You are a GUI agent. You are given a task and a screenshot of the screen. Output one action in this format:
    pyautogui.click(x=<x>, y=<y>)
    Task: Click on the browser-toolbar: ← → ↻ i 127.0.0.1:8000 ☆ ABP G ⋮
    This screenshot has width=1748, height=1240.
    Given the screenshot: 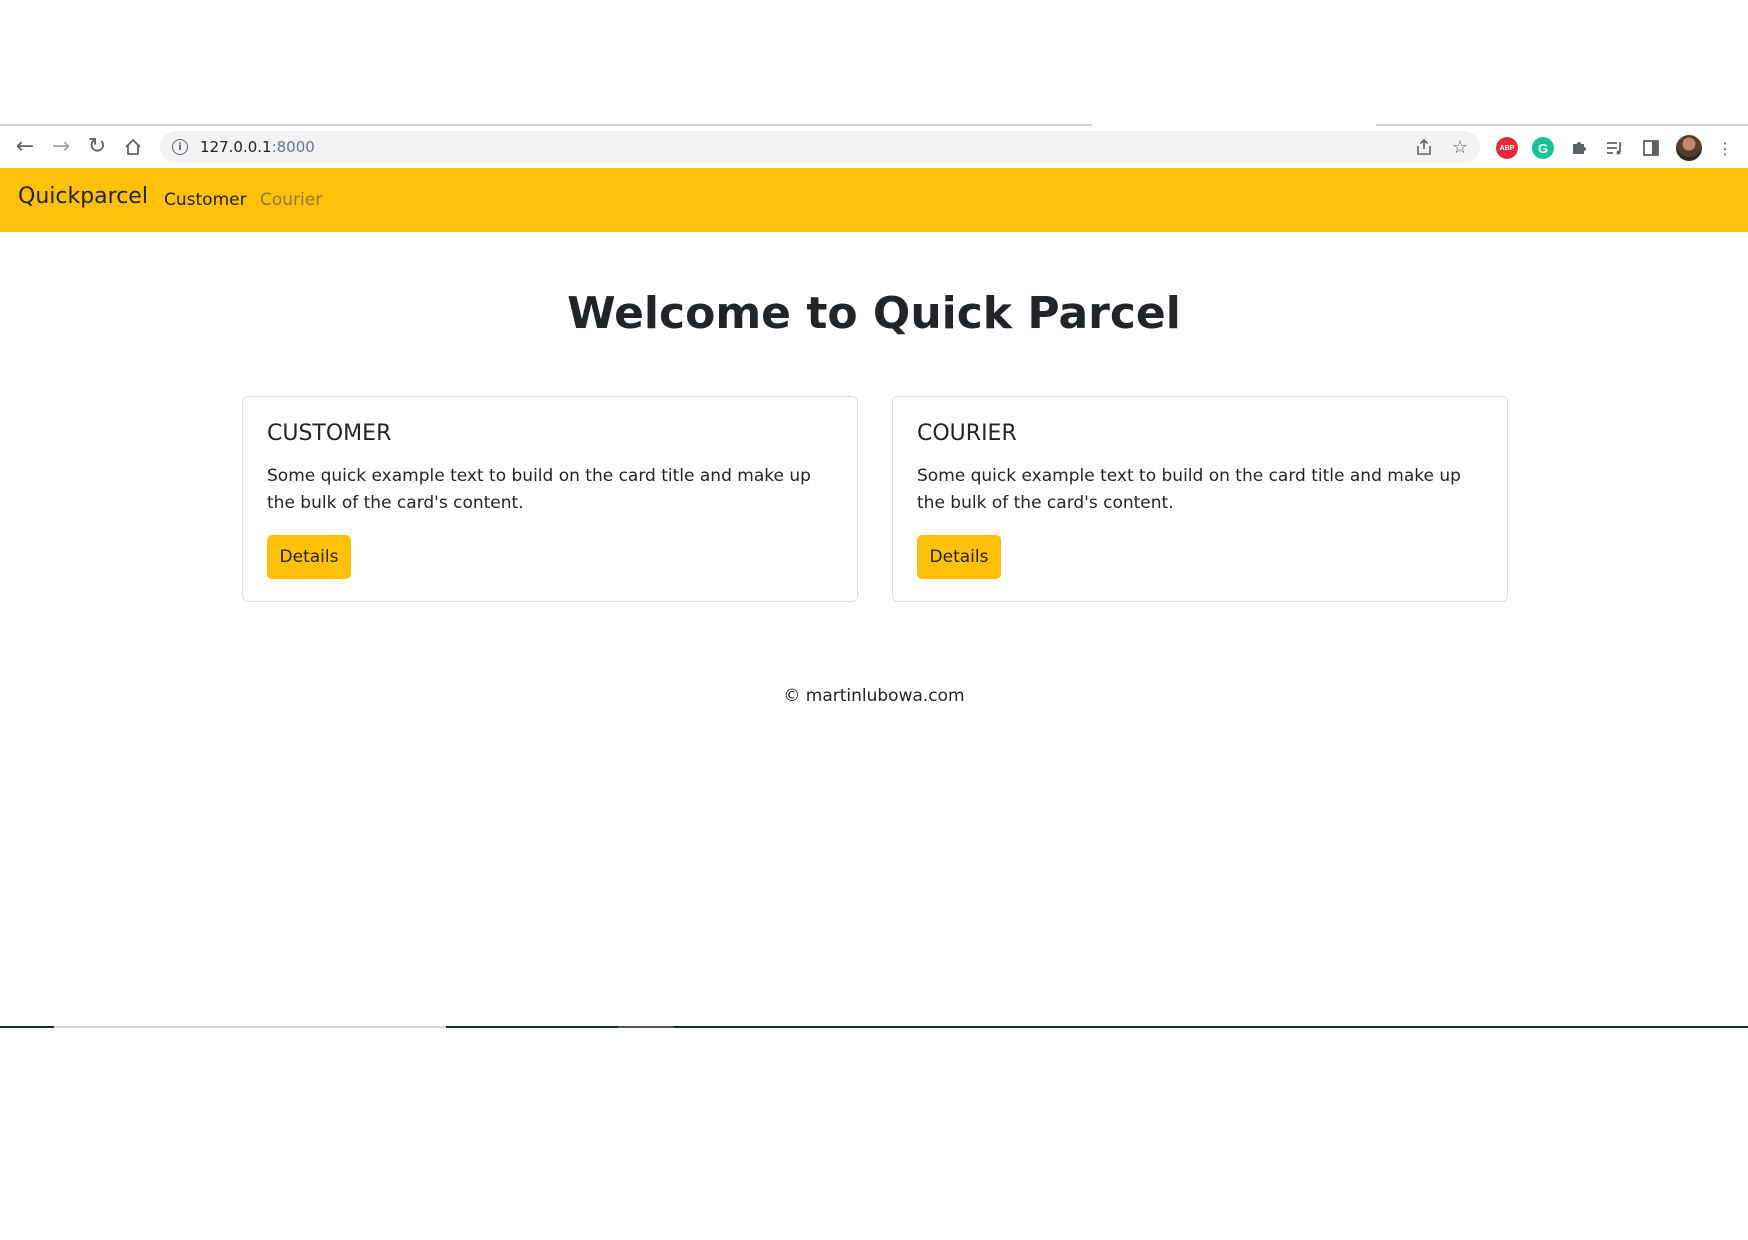 What is the action you would take?
    pyautogui.click(x=874, y=147)
    